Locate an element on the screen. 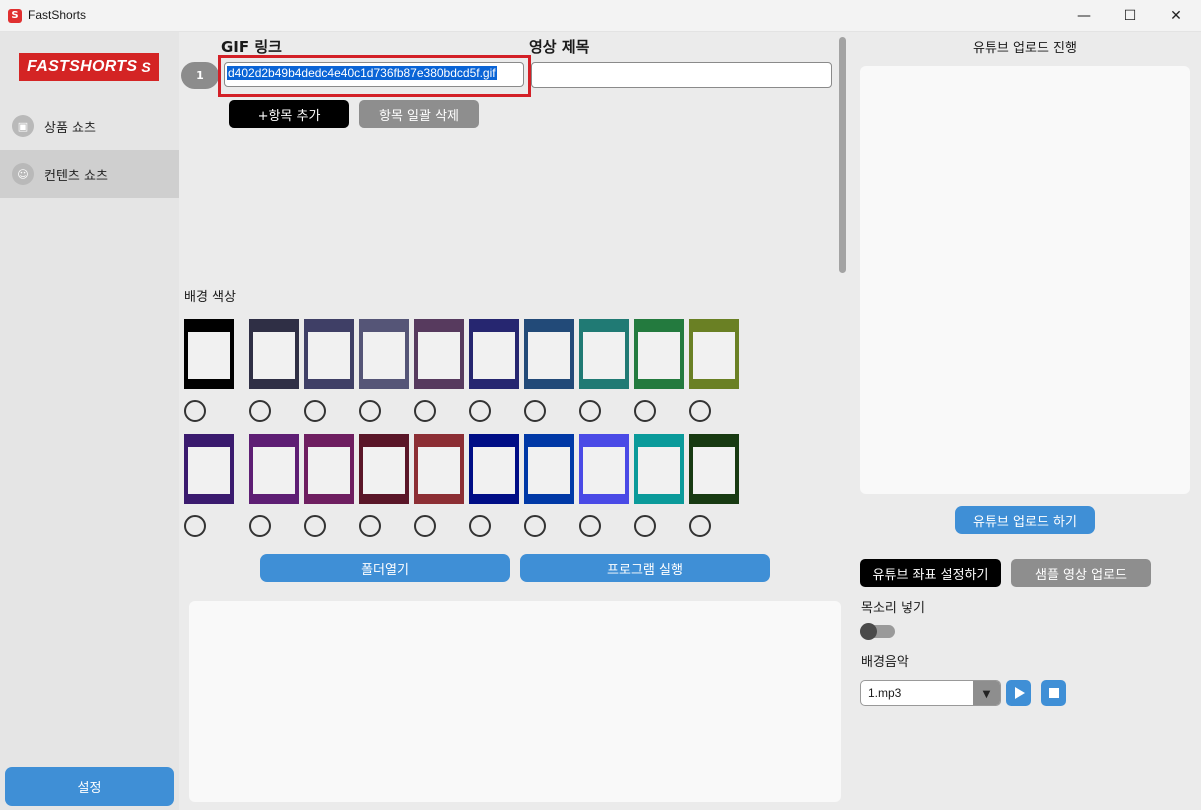 Image resolution: width=1201 pixels, height=810 pixels. bag-icon: ▣ is located at coordinates (23, 126).